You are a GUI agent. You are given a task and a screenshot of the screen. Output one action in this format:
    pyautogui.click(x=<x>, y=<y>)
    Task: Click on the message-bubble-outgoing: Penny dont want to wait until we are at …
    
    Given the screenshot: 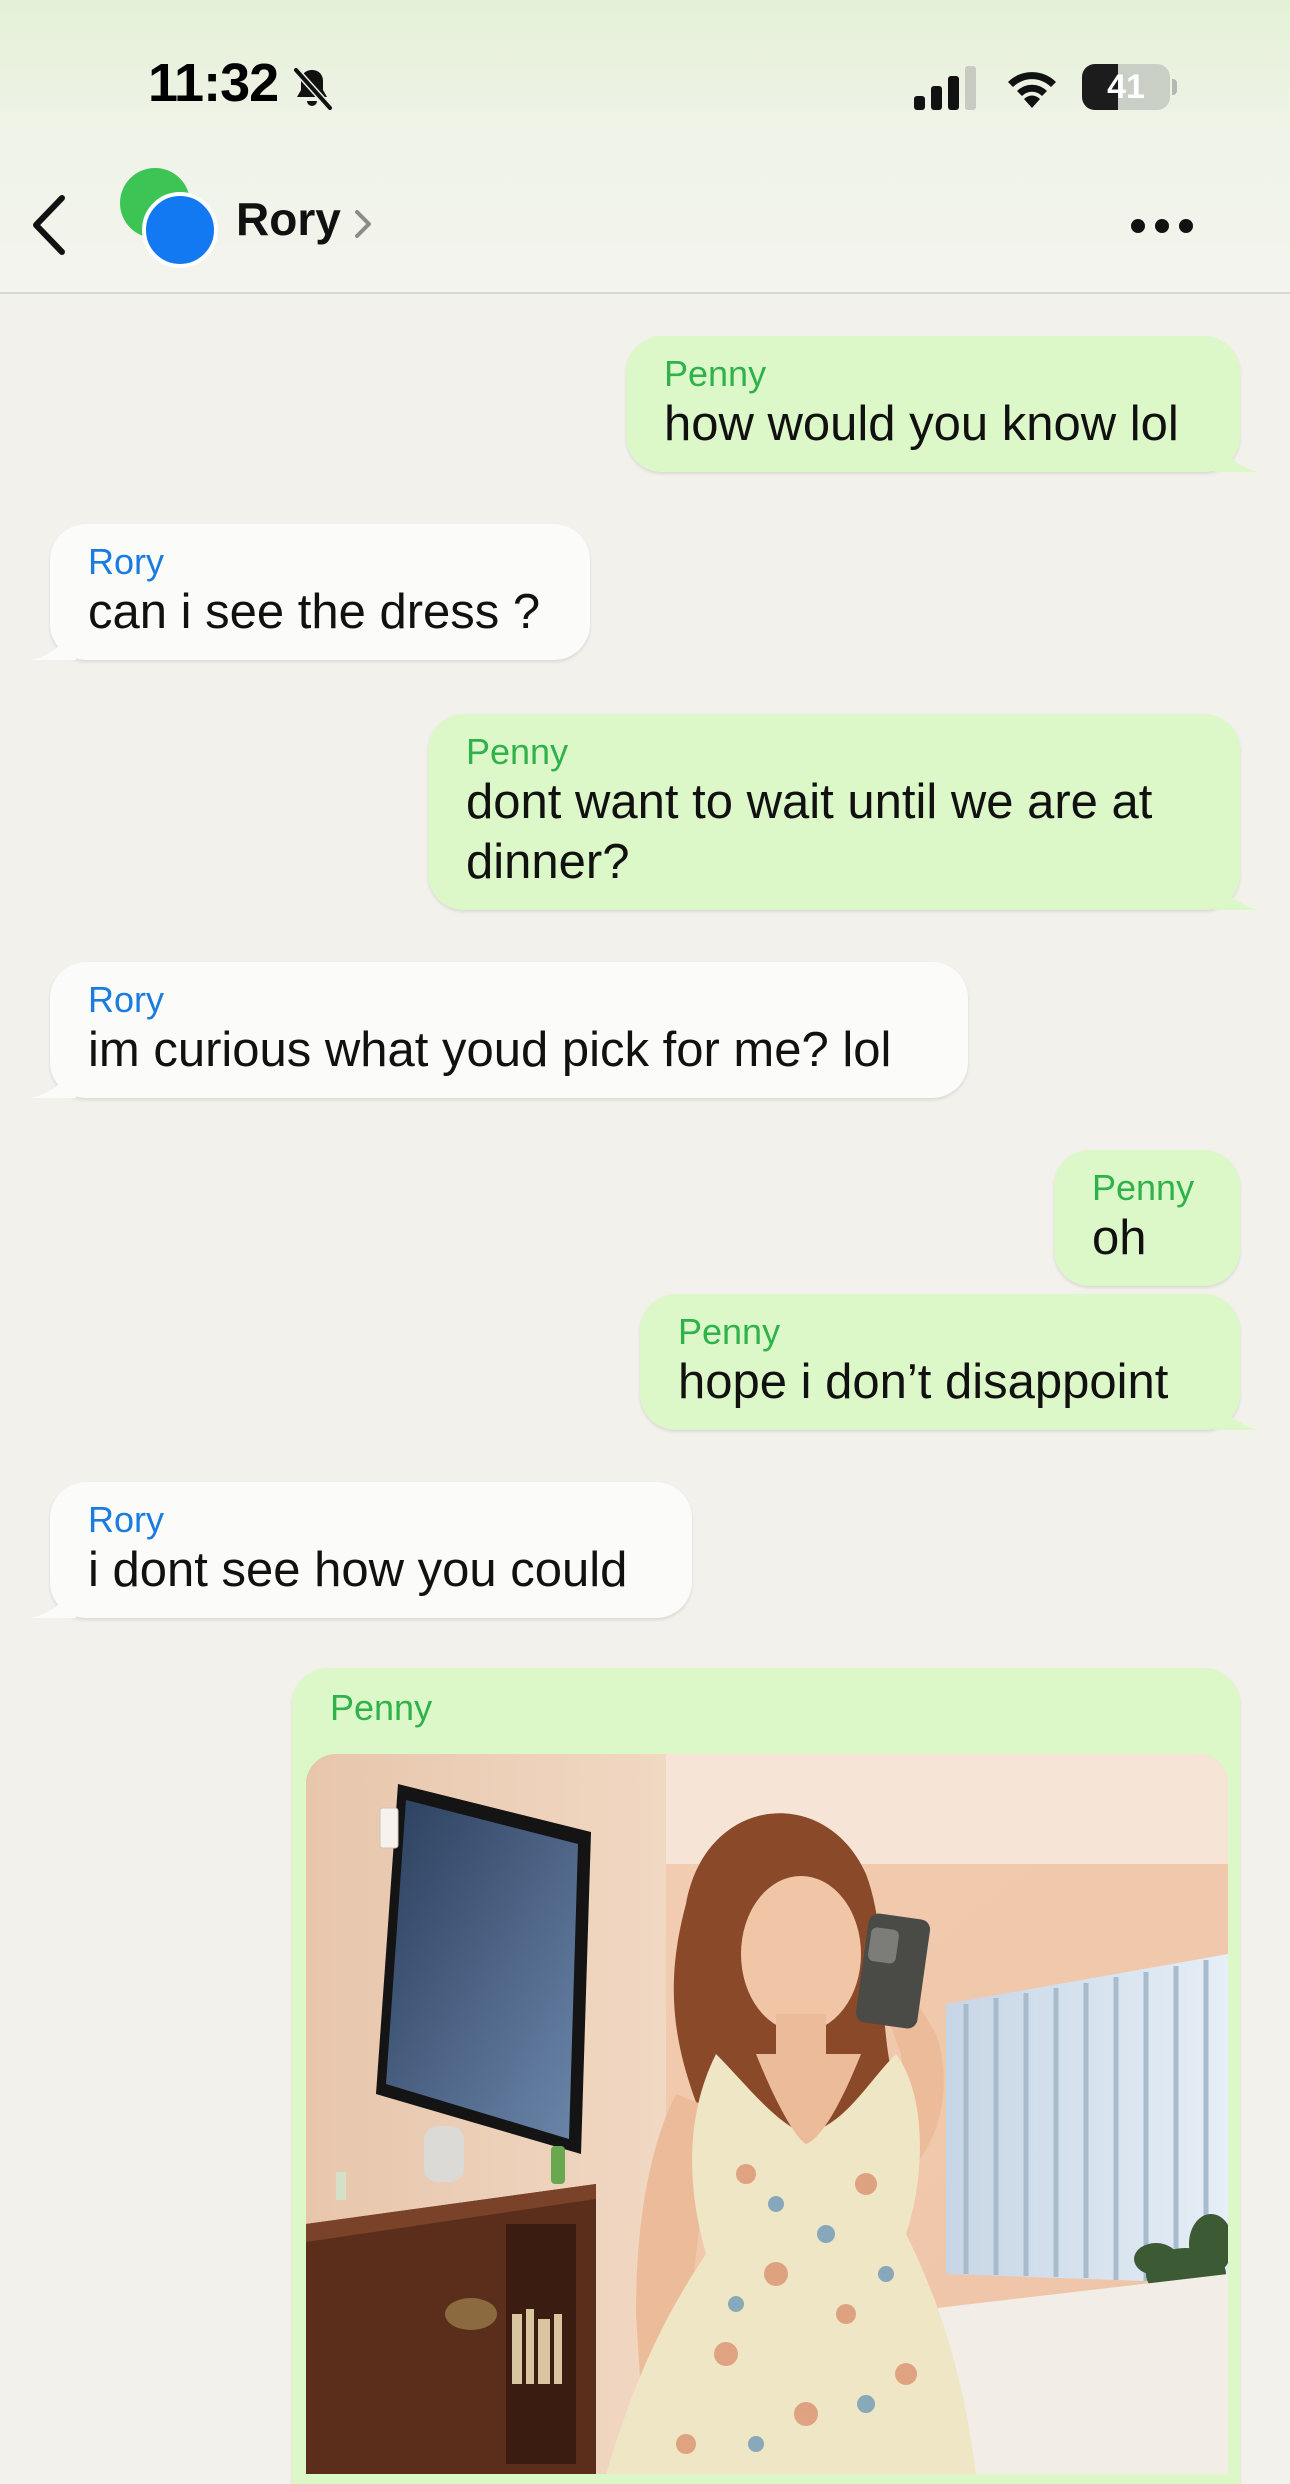 What is the action you would take?
    pyautogui.click(x=843, y=812)
    